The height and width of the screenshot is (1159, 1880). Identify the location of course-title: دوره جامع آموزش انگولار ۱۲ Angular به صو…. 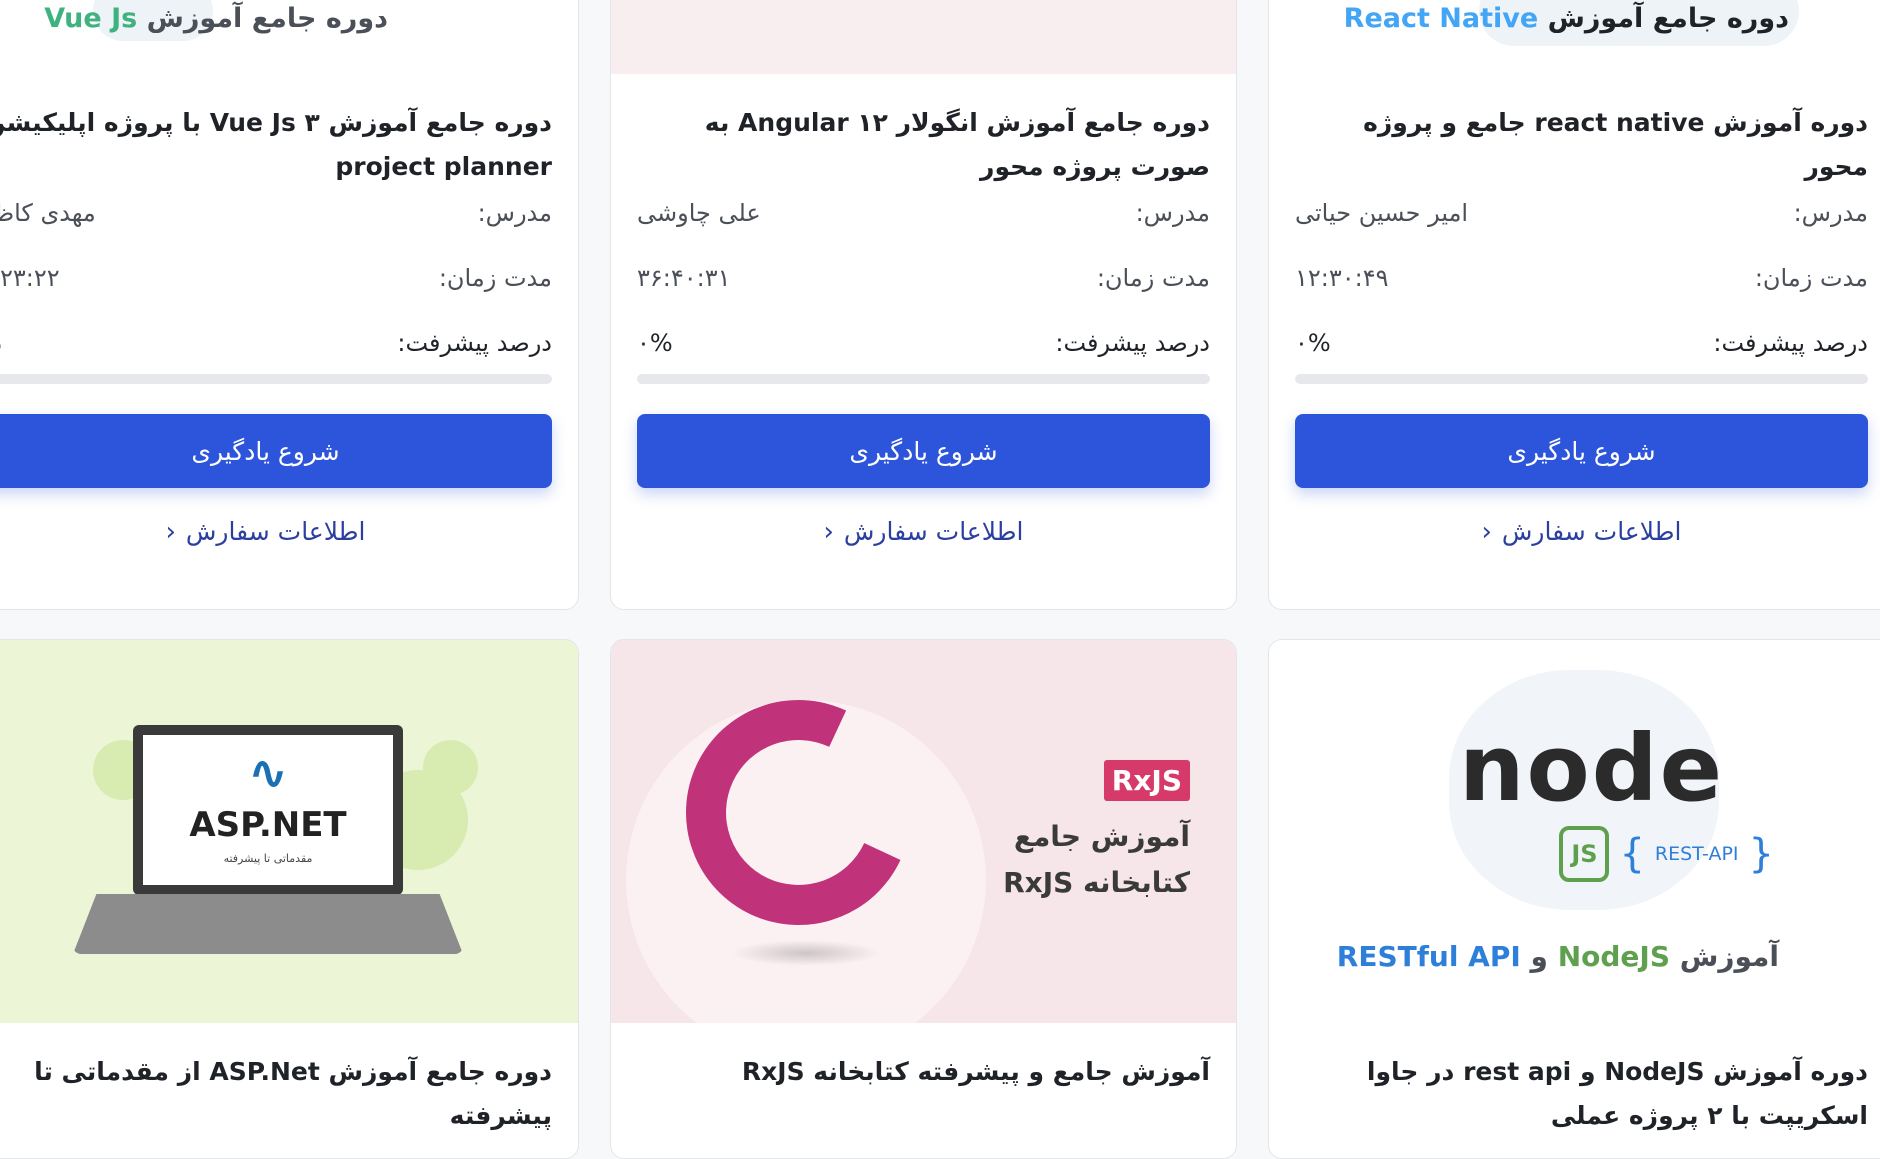
(923, 145).